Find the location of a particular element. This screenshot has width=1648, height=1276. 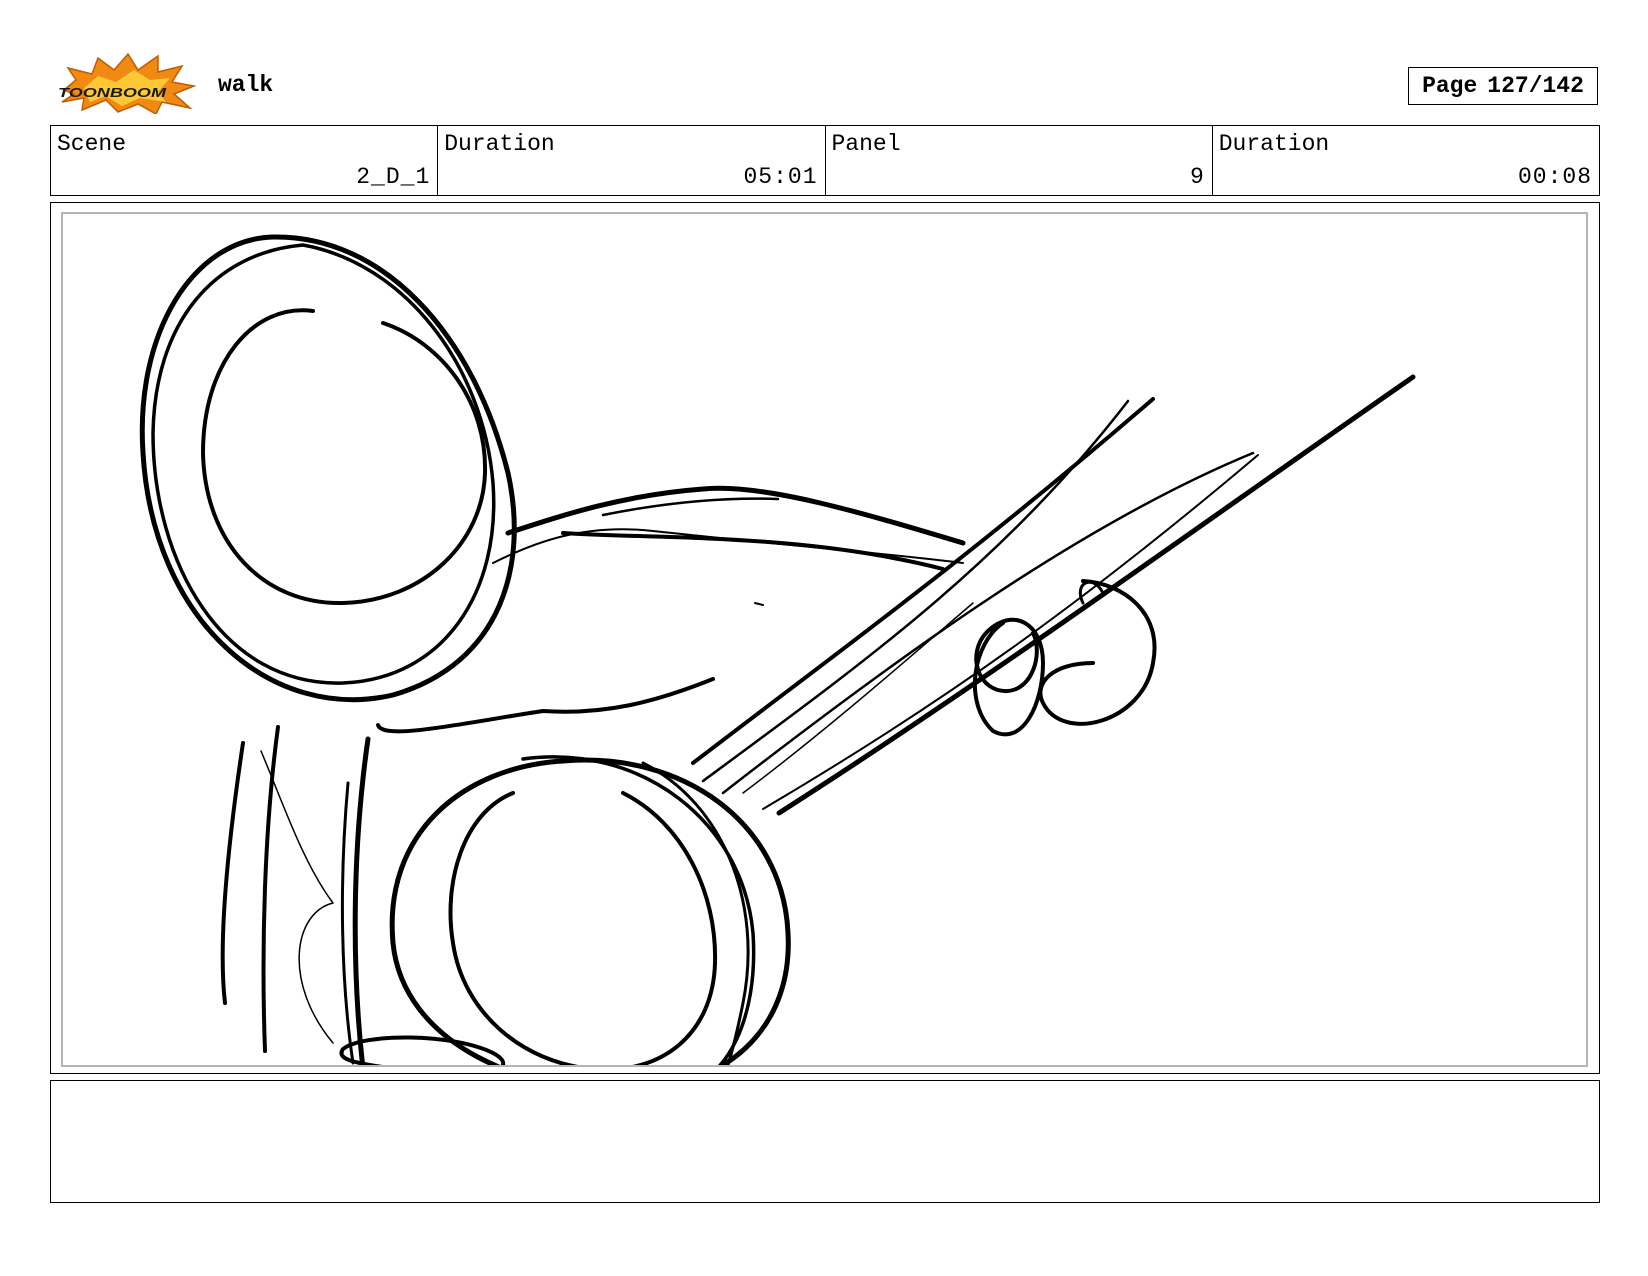

scene-duration-label: Duration is located at coordinates (499, 144).